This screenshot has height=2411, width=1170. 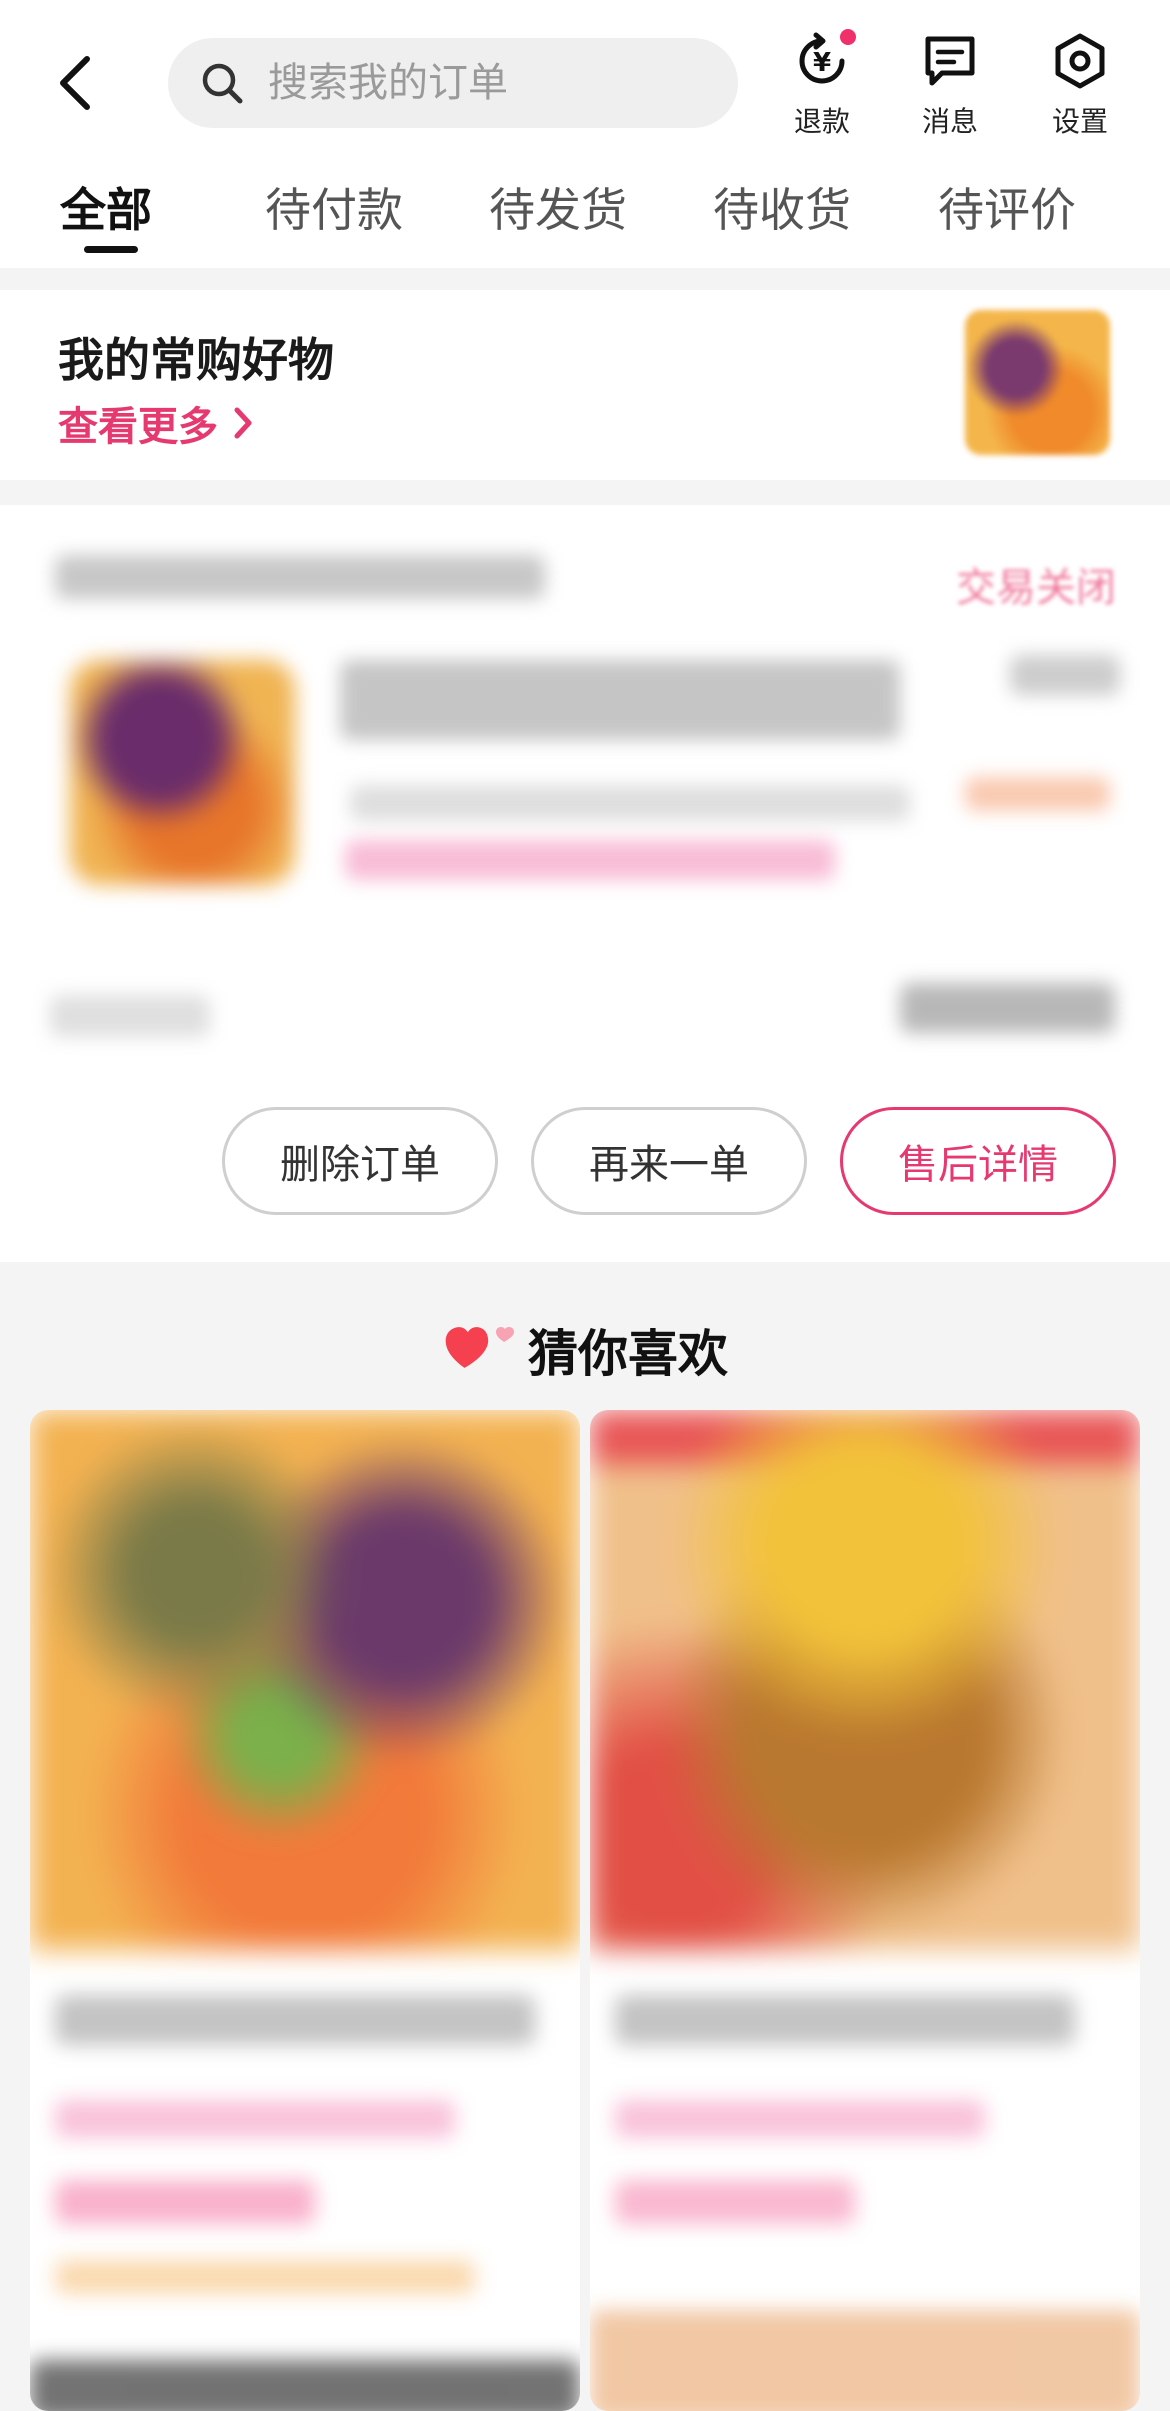 I want to click on recommendations-title: 猜你喜欢, so click(x=628, y=1354).